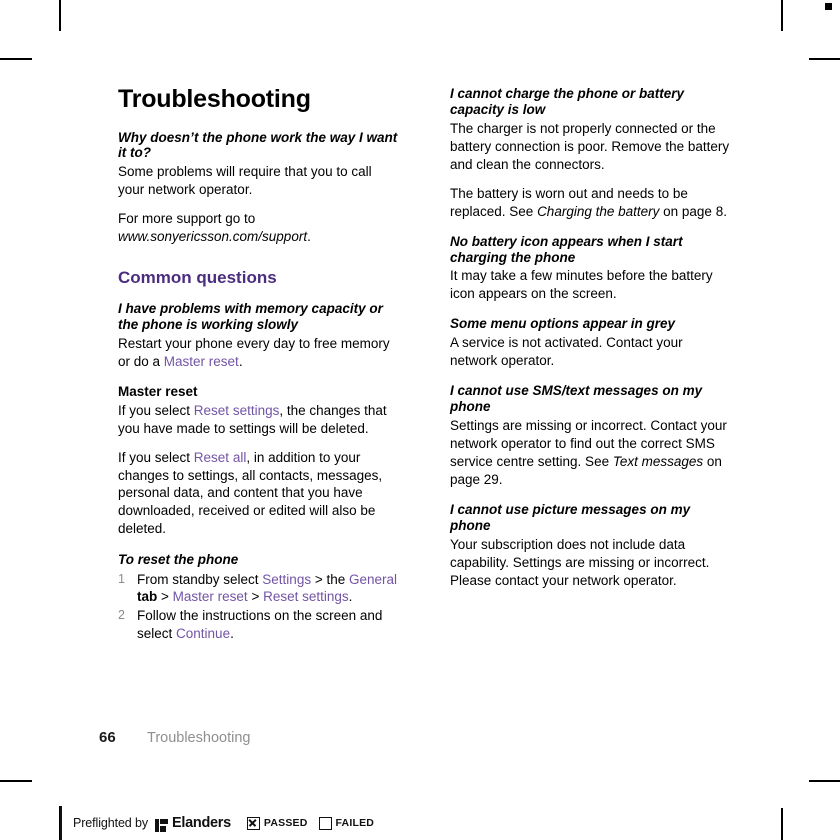 This screenshot has width=840, height=840. I want to click on xref-text-messages: Text messages, so click(658, 461).